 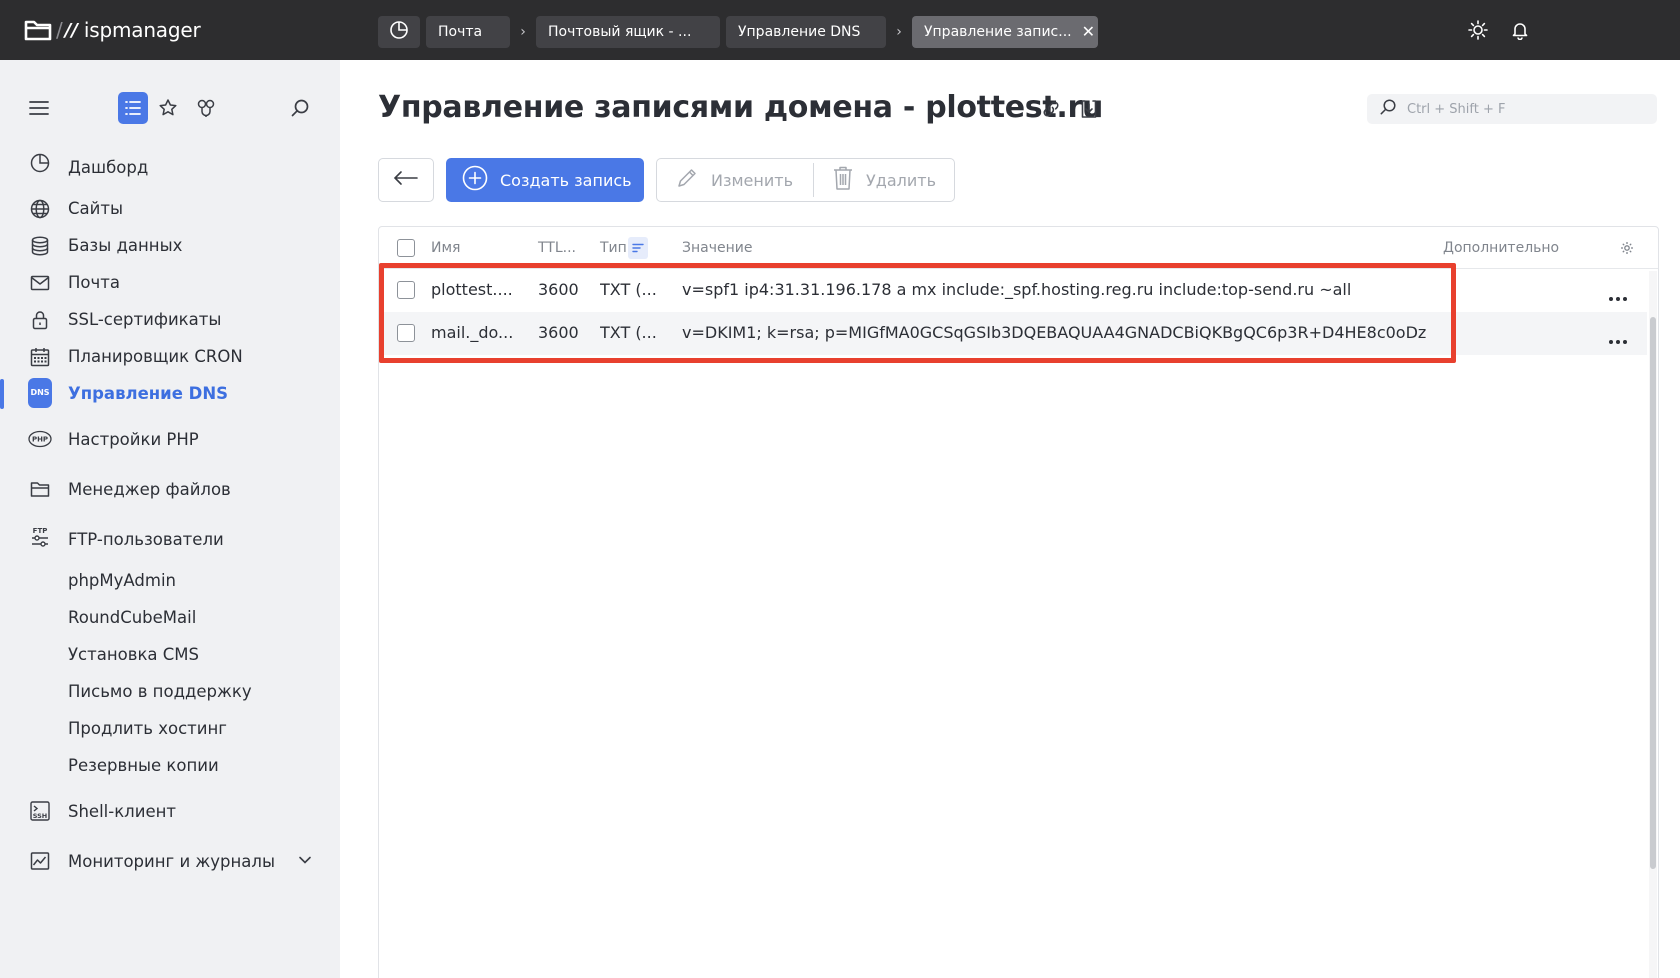 I want to click on sidebar-item-label: FTP-пользователи, so click(x=146, y=539).